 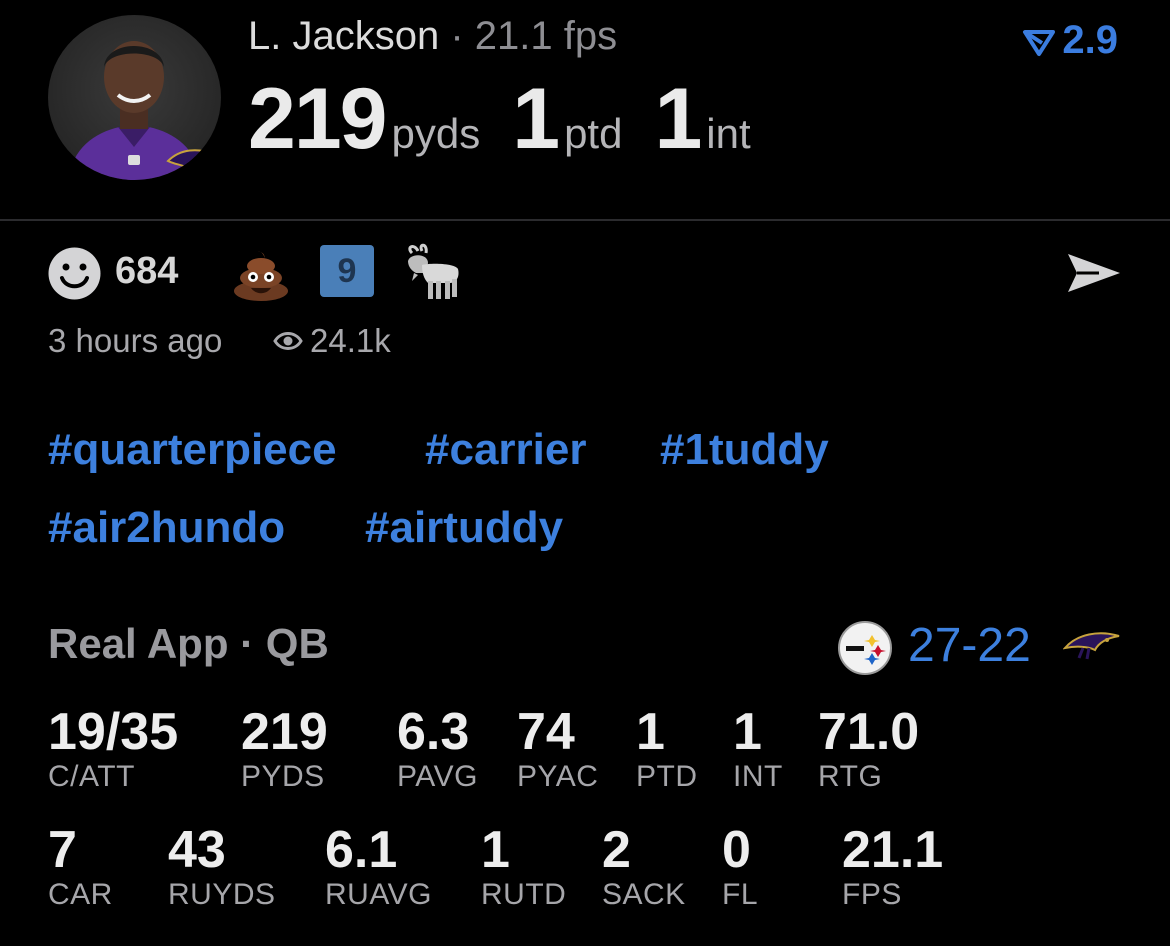 I want to click on smile-count: 684, so click(x=147, y=271).